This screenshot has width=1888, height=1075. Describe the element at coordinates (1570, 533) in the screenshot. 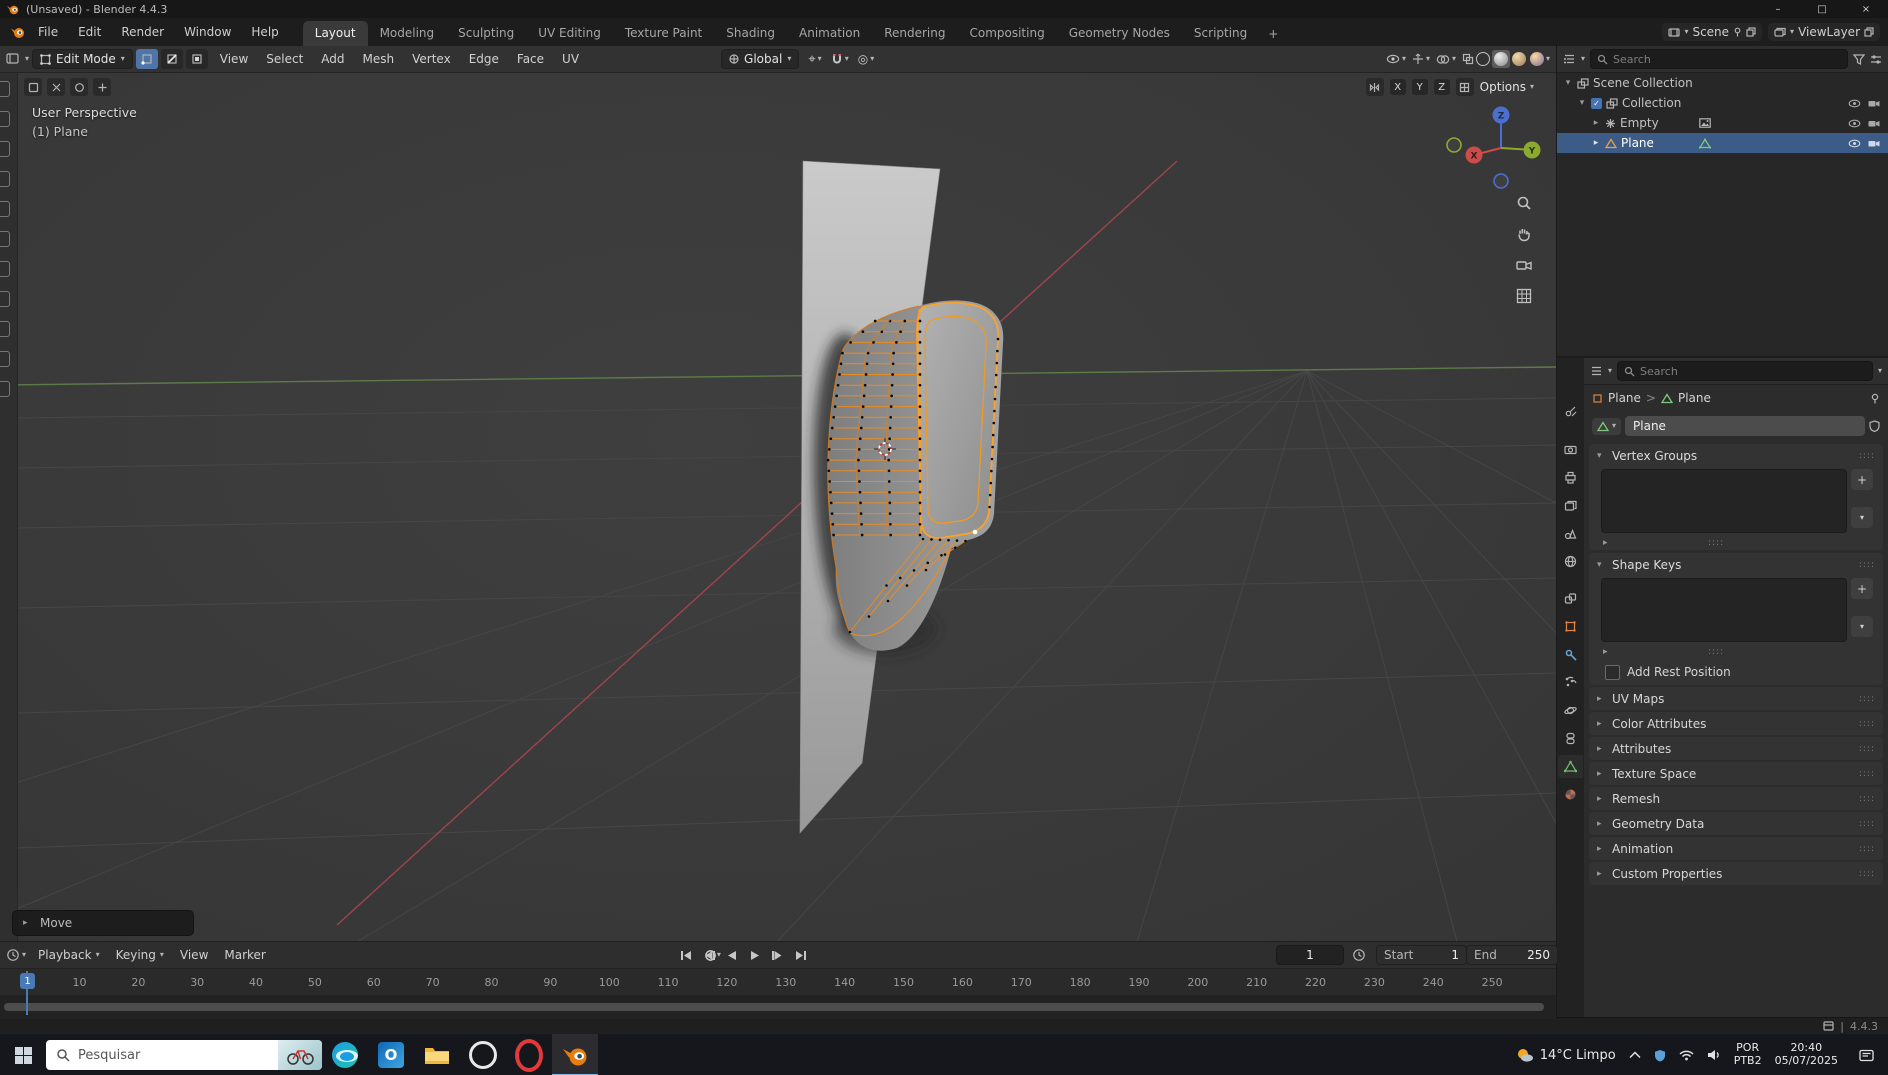

I see `properties-tab-scene` at that location.